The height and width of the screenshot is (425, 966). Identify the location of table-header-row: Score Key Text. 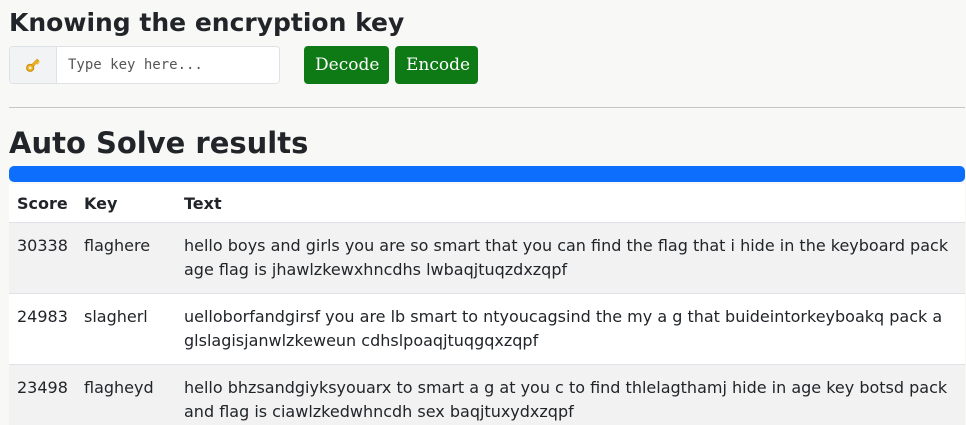
(487, 203).